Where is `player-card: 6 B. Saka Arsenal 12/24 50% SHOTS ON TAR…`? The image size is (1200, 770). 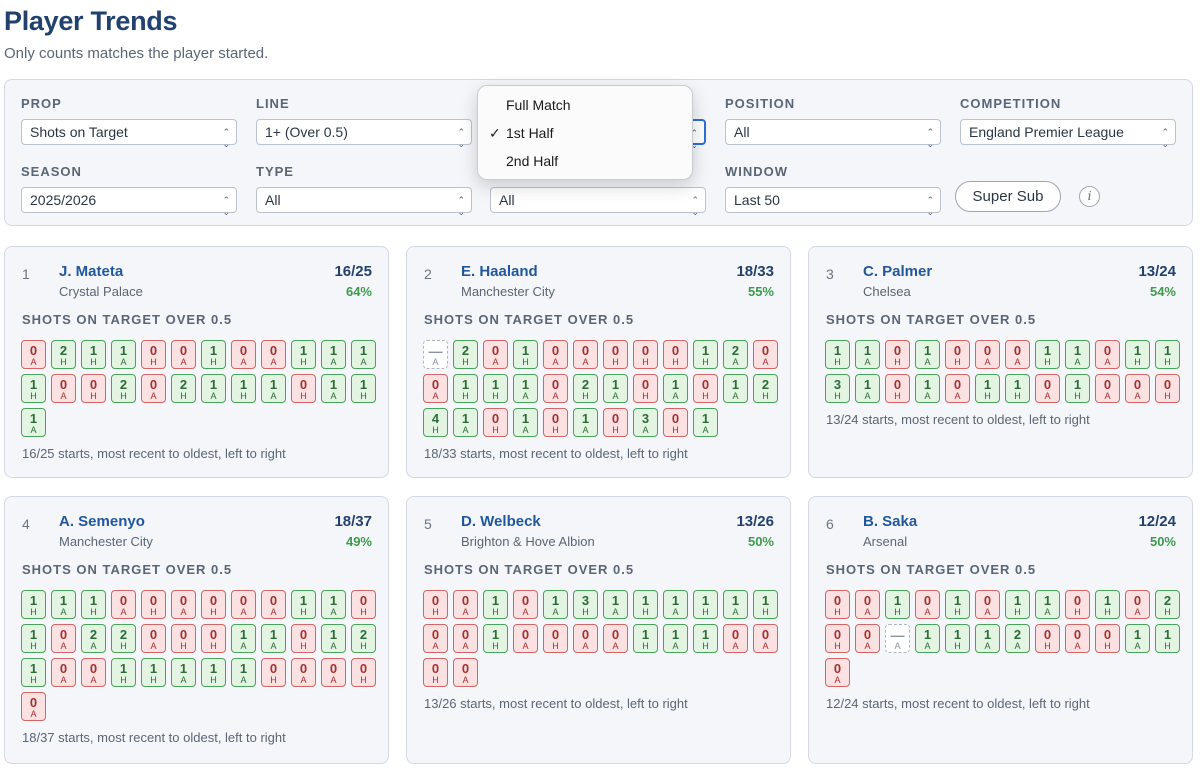
player-card: 6 B. Saka Arsenal 12/24 50% SHOTS ON TAR… is located at coordinates (1000, 630).